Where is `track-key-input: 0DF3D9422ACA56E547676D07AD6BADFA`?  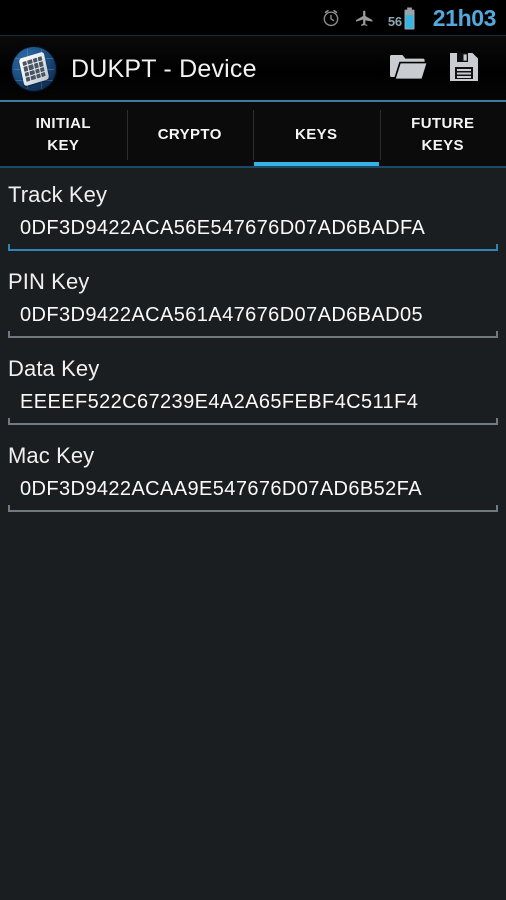
track-key-input: 0DF3D9422ACA56E547676D07AD6BADFA is located at coordinates (253, 230).